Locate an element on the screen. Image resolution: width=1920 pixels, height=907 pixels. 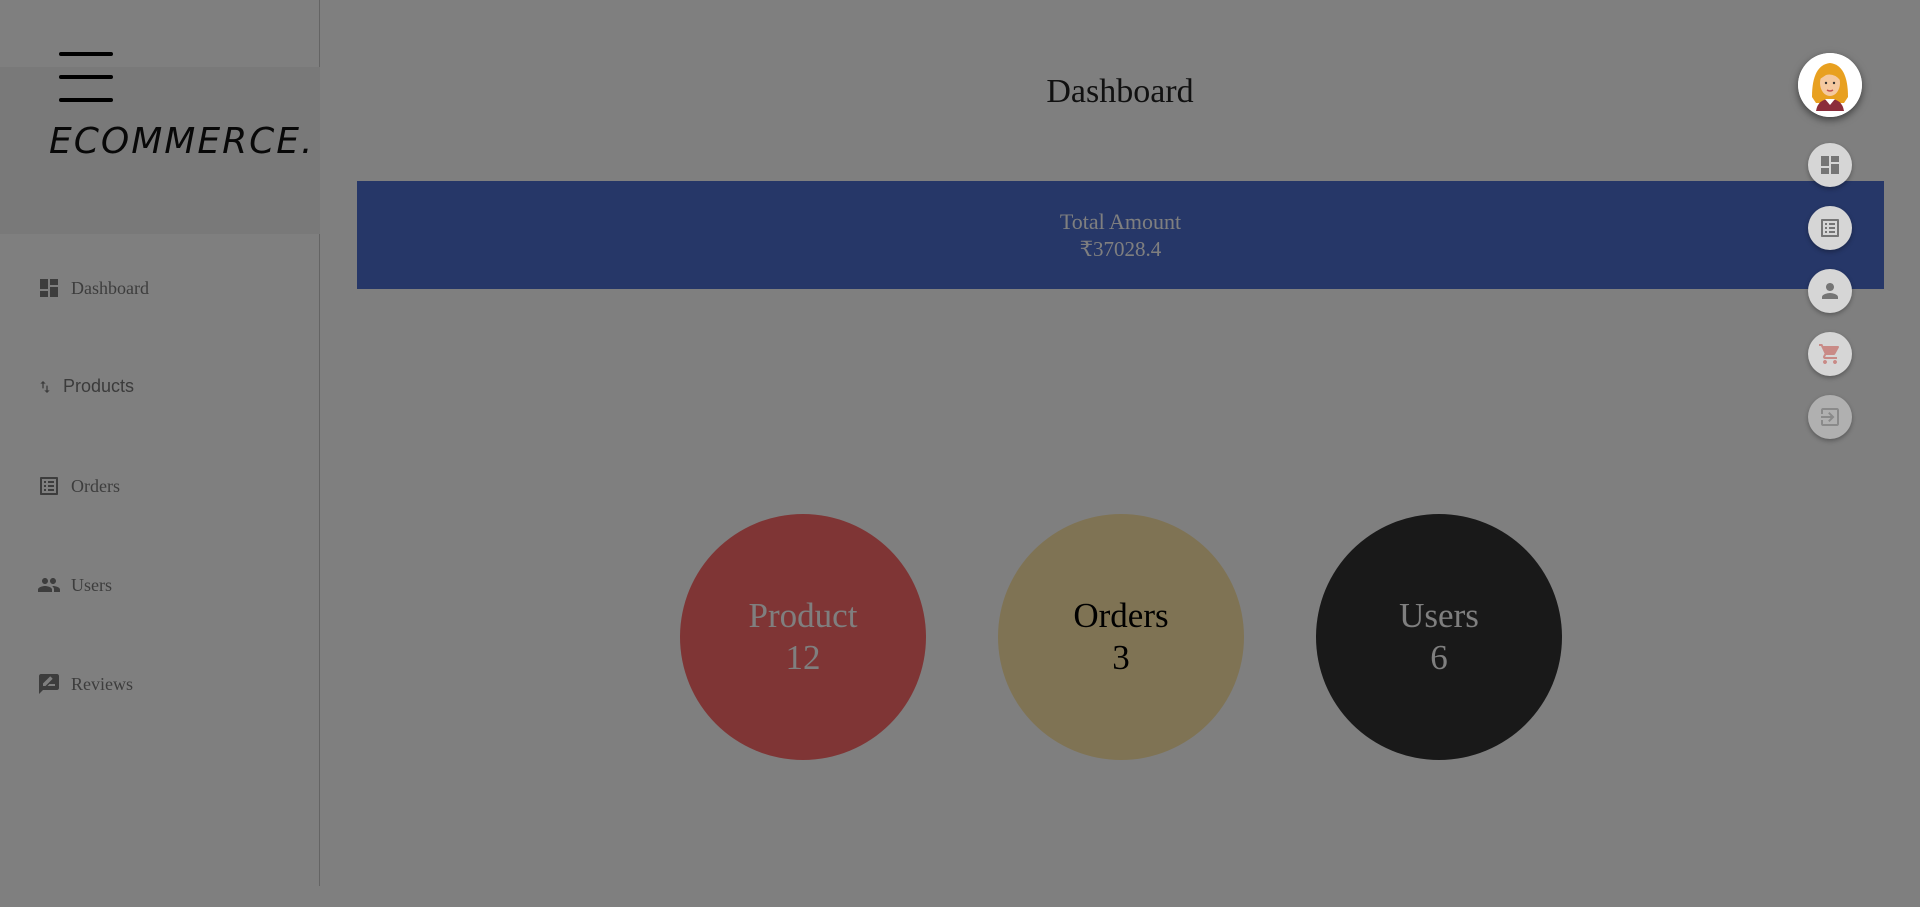
dial-logout-button is located at coordinates (1830, 417).